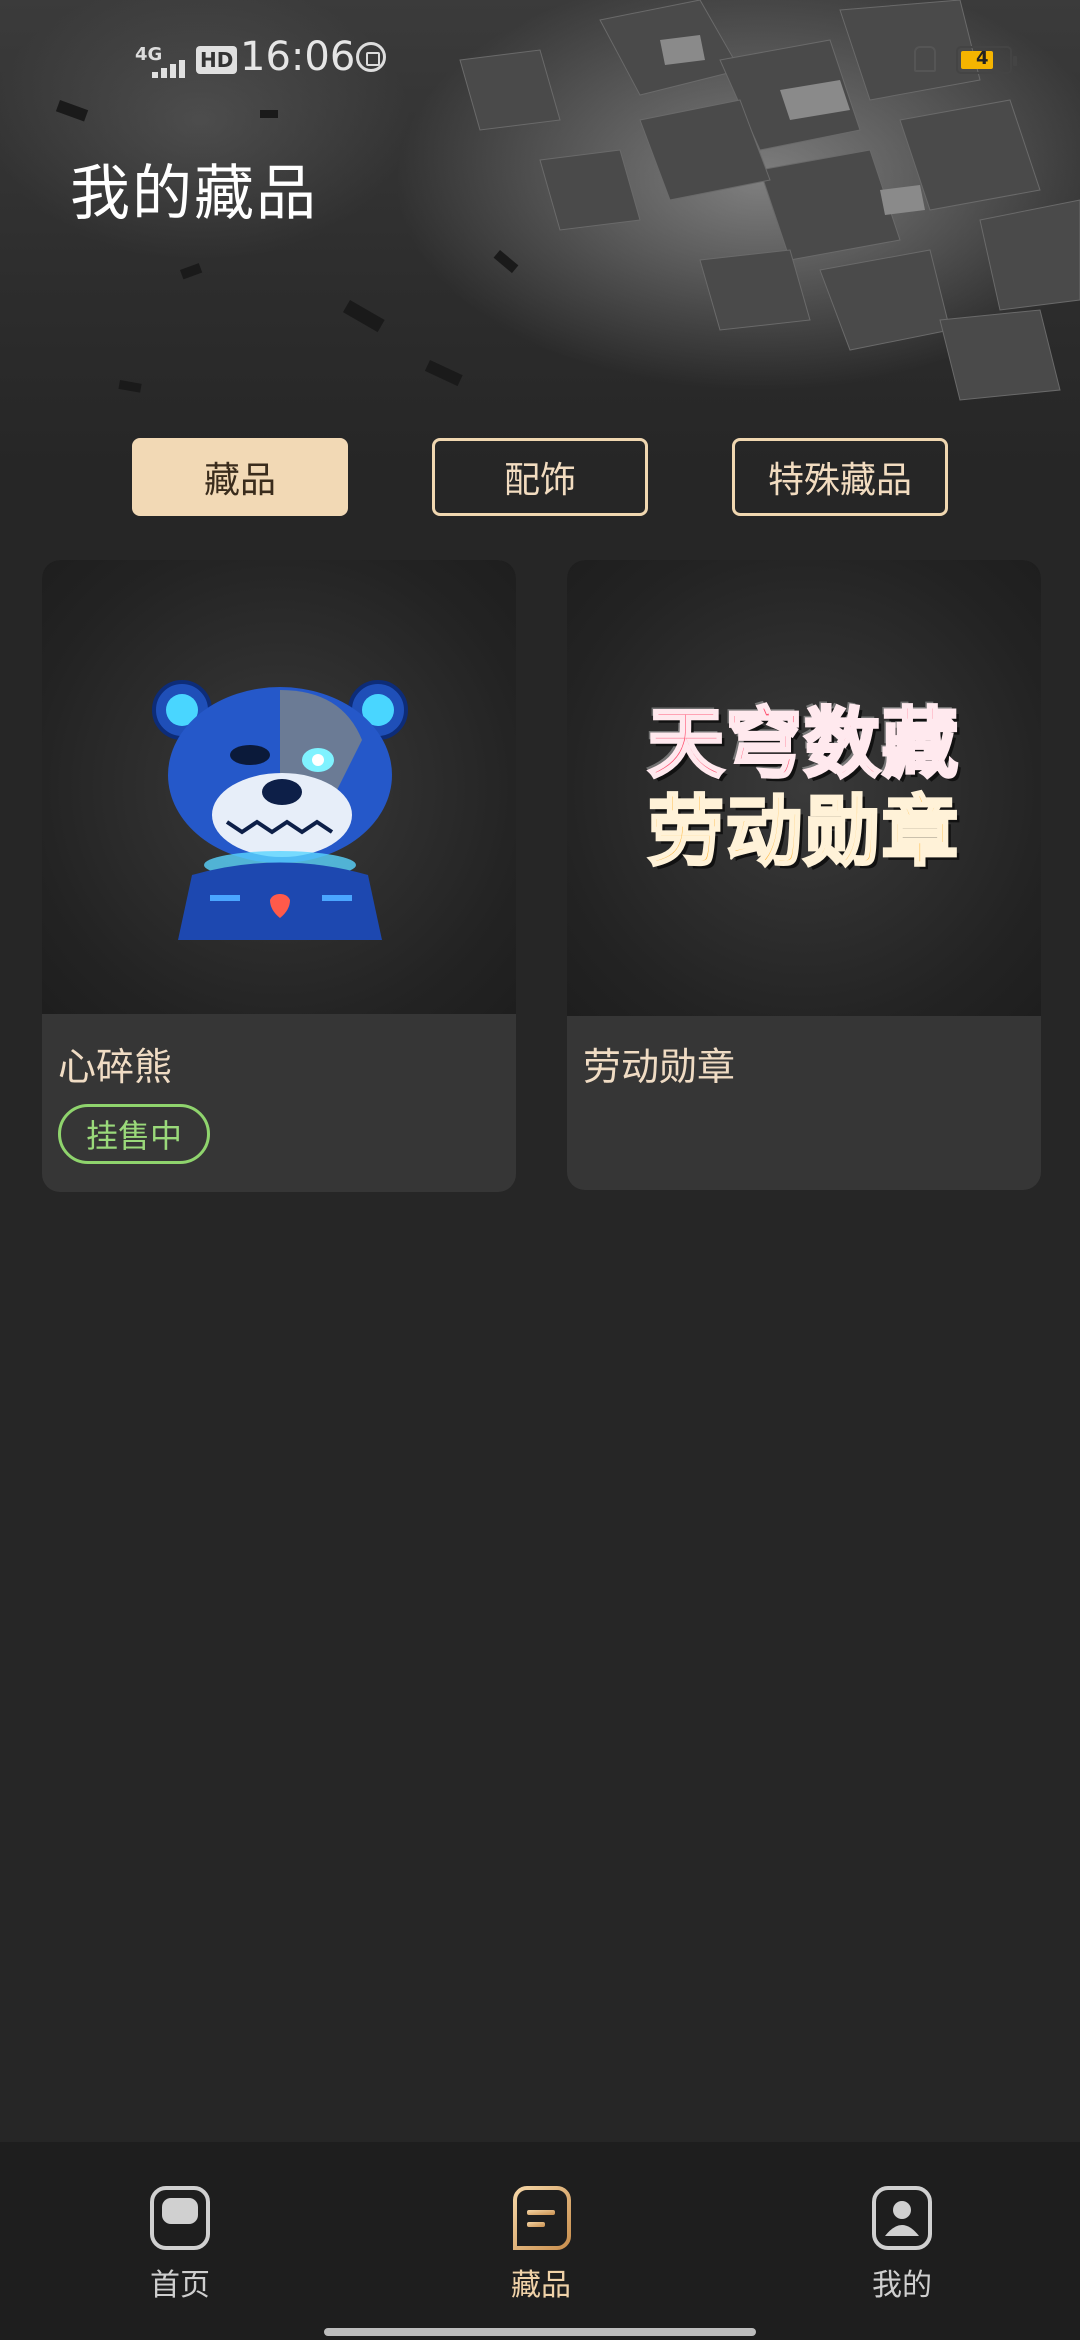  What do you see at coordinates (902, 2218) in the screenshot?
I see `profile-icon` at bounding box center [902, 2218].